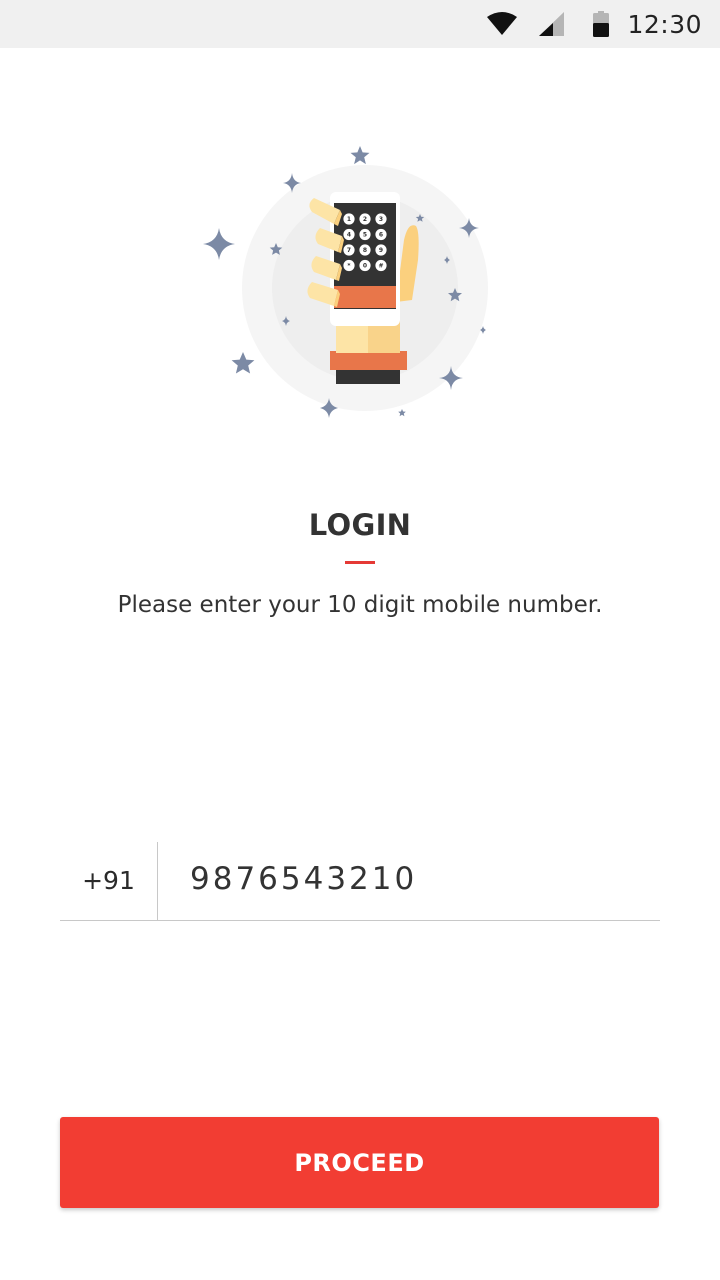  What do you see at coordinates (365, 250) in the screenshot?
I see `keypad-key-label: 8` at bounding box center [365, 250].